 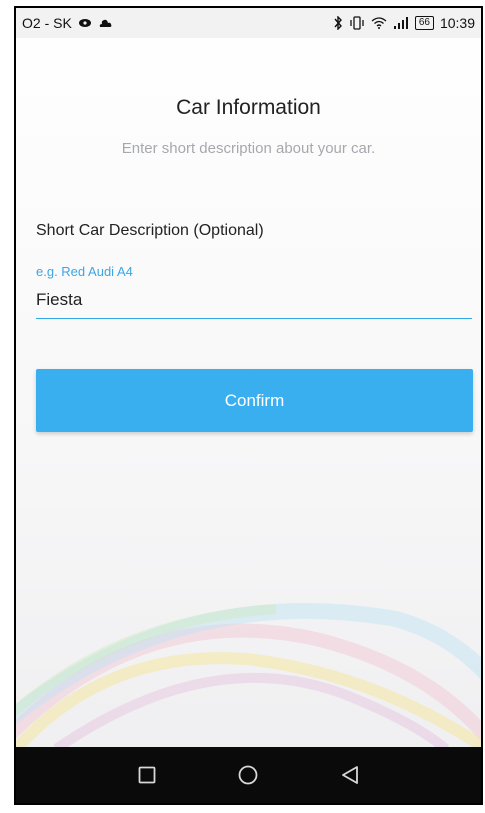 I want to click on clock: 10:39, so click(x=457, y=23).